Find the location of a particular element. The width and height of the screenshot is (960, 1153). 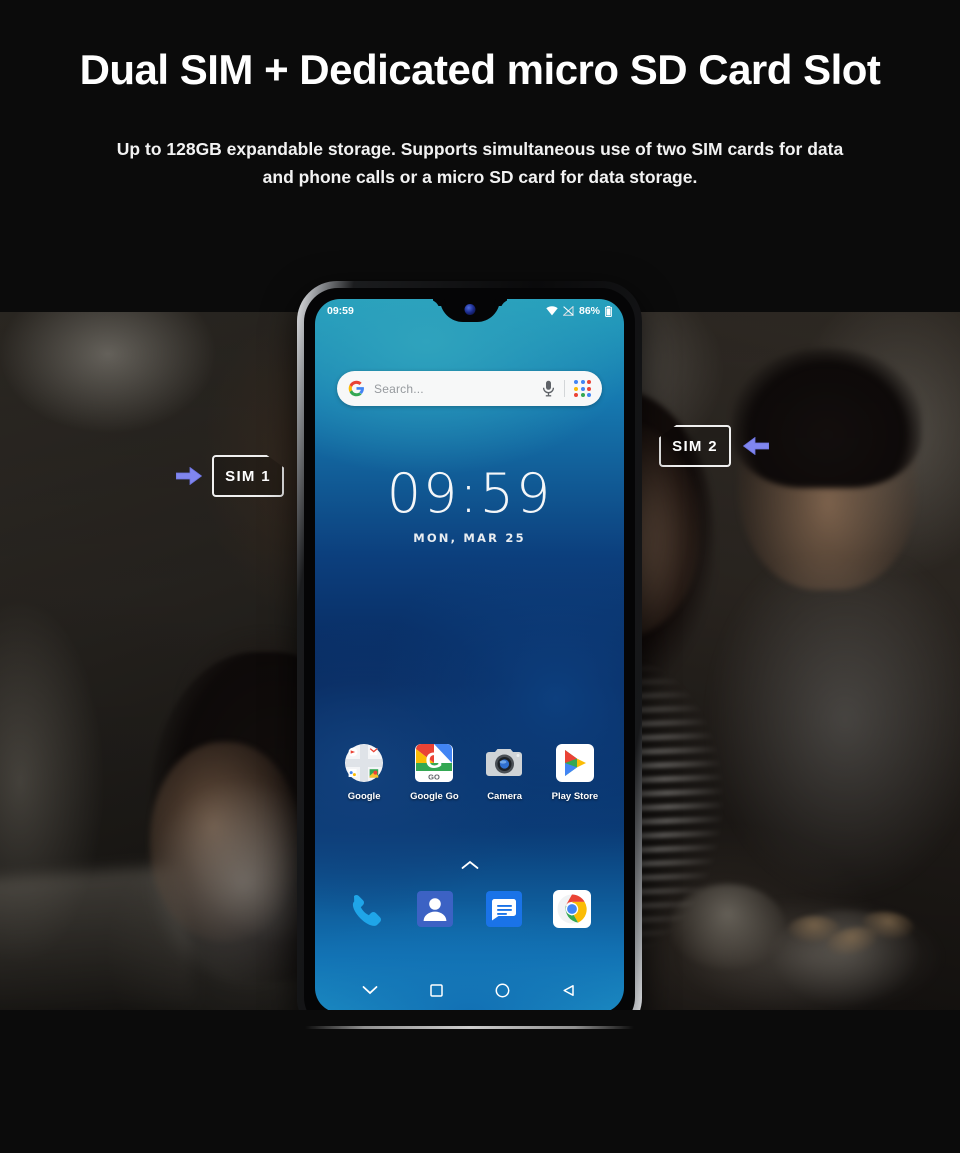

home-screen-app-row: Google GO G Google Go Camera Play Store is located at coordinates (469, 772).